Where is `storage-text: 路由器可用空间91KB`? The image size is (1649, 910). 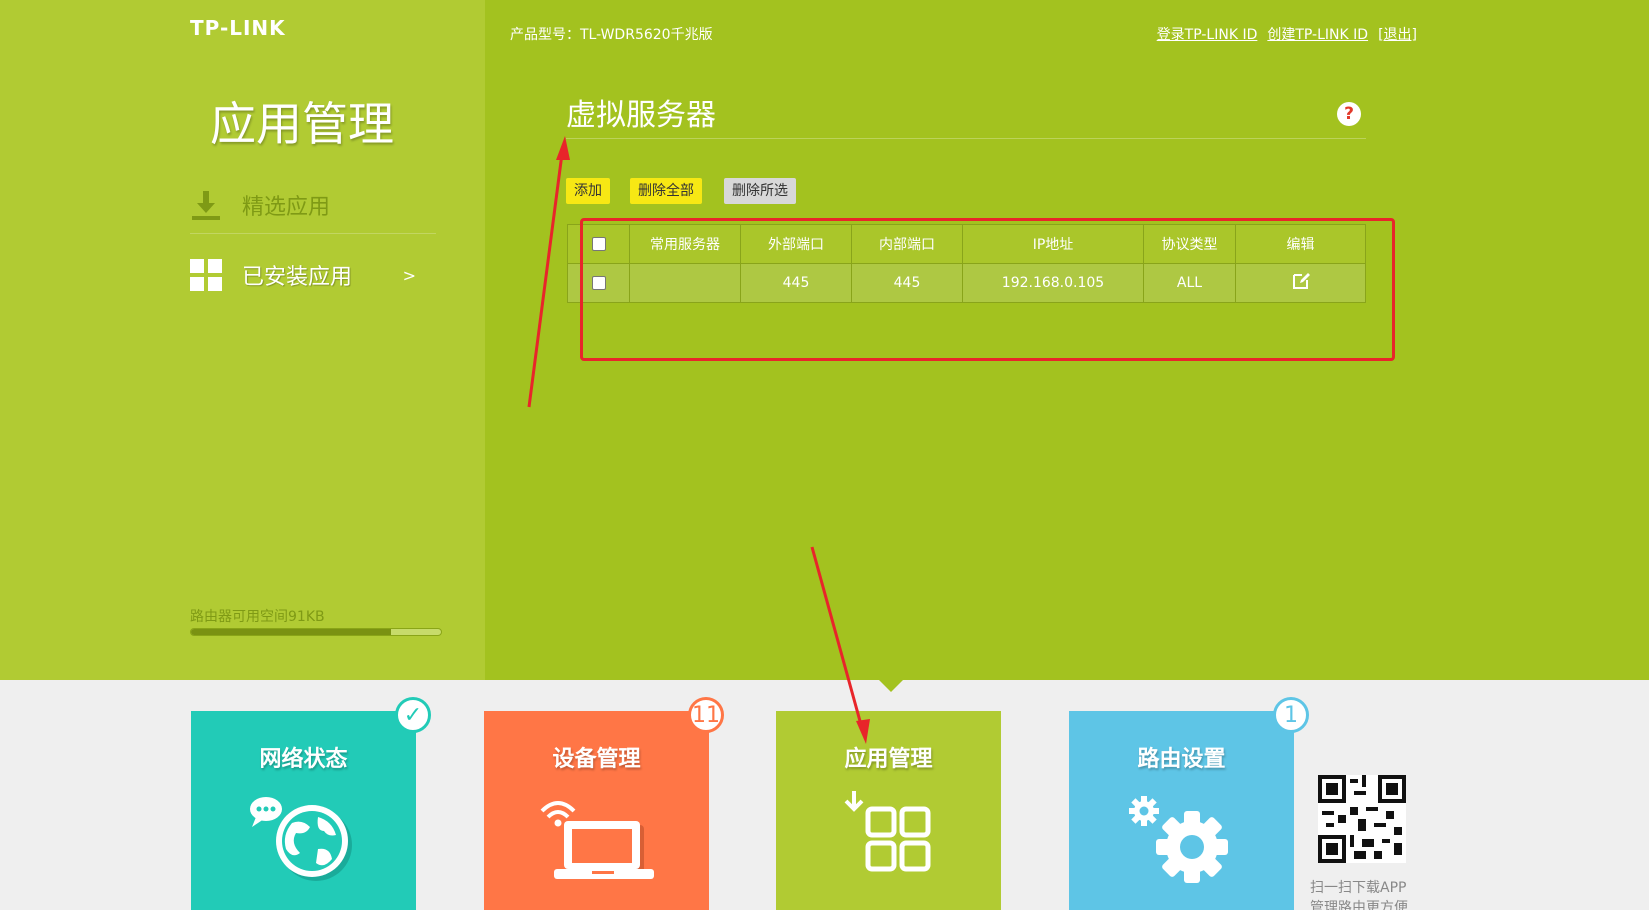 storage-text: 路由器可用空间91KB is located at coordinates (257, 617).